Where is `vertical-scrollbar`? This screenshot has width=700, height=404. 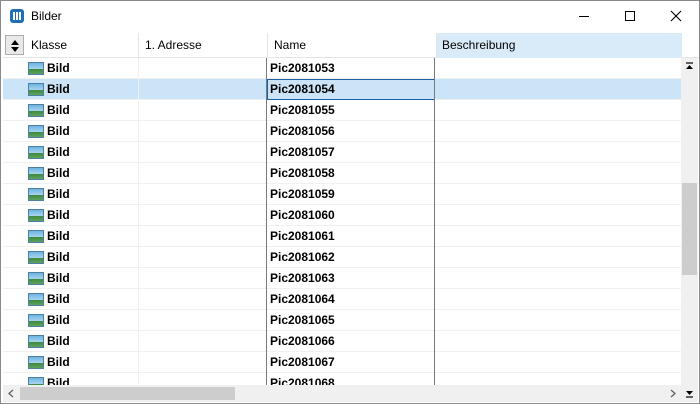 vertical-scrollbar is located at coordinates (689, 221).